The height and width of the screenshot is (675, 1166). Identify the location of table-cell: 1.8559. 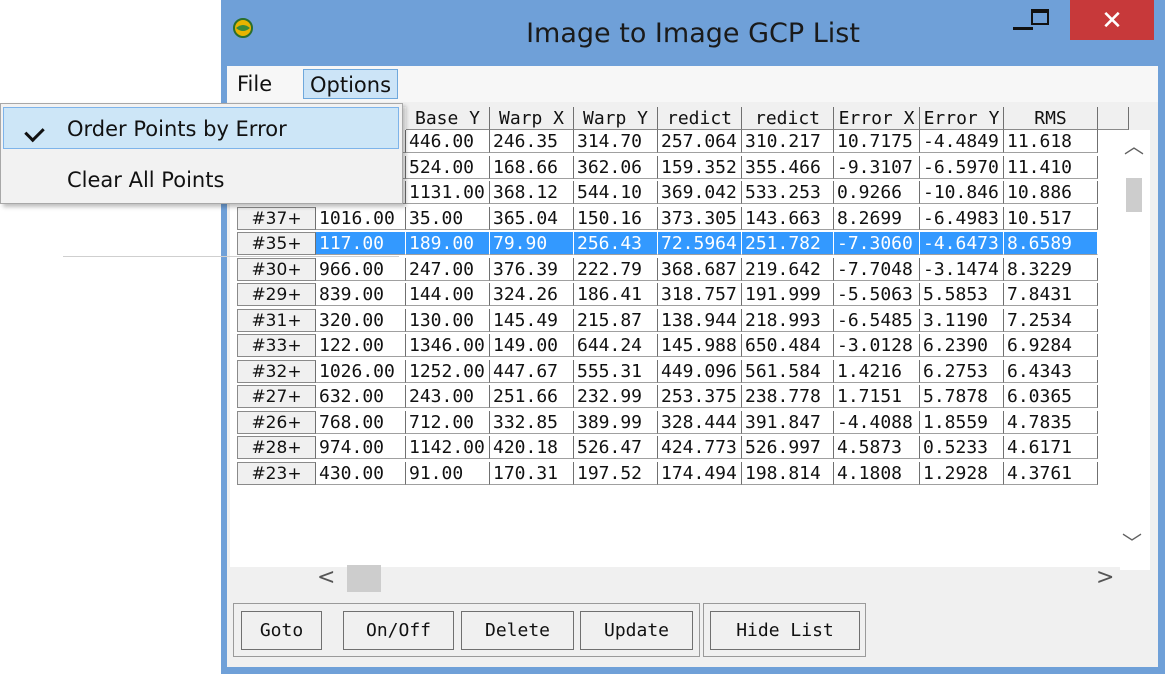
(962, 422).